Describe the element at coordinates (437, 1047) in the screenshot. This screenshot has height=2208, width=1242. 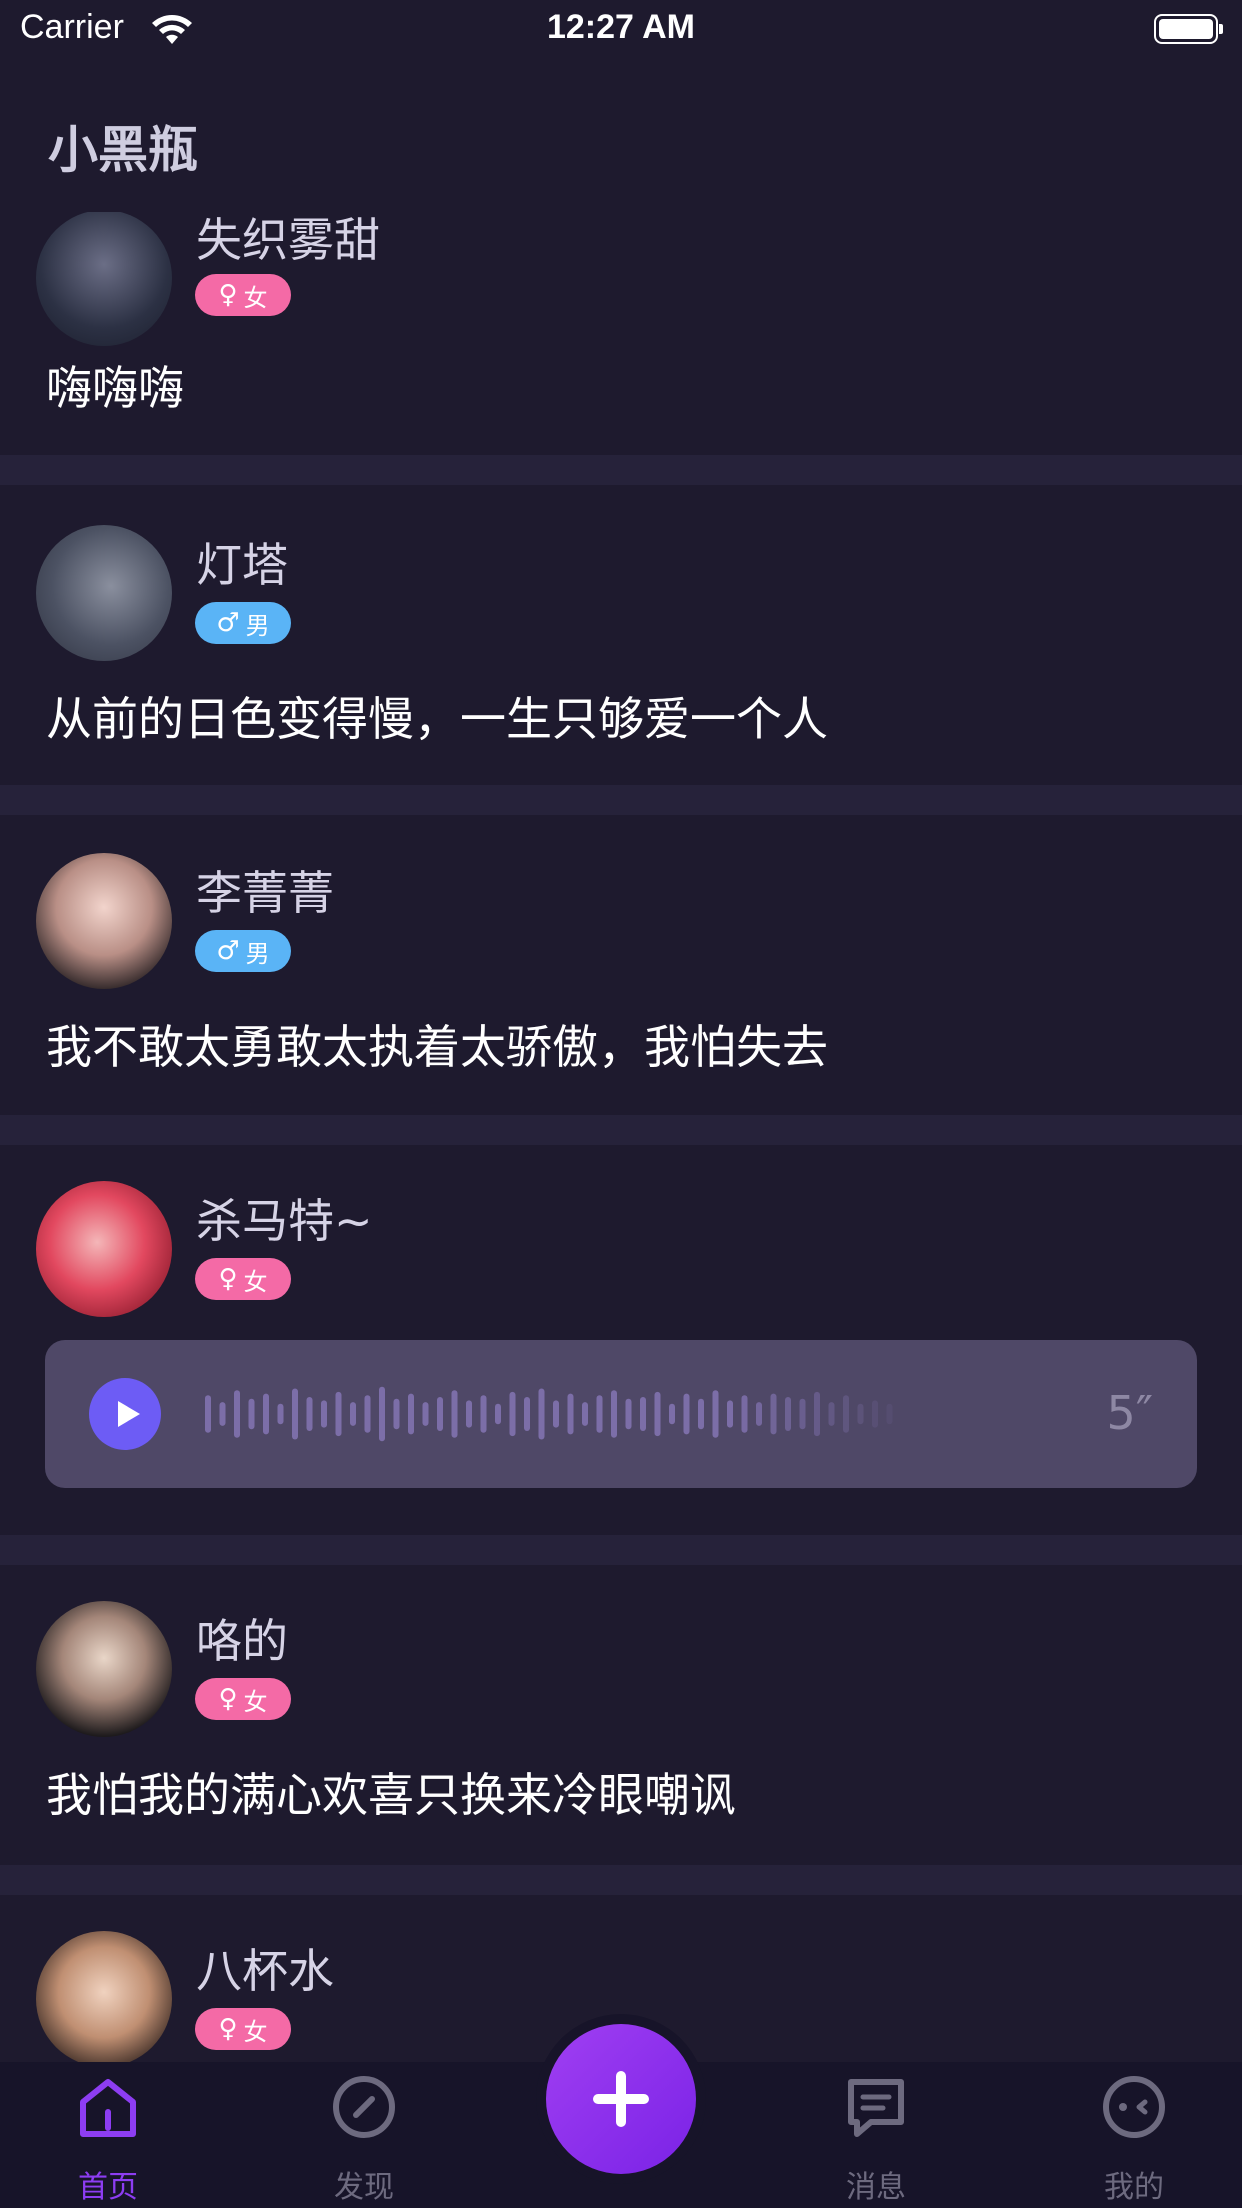
I see `post-text: 我不敢太勇敢太执着太骄傲，我怕失去` at that location.